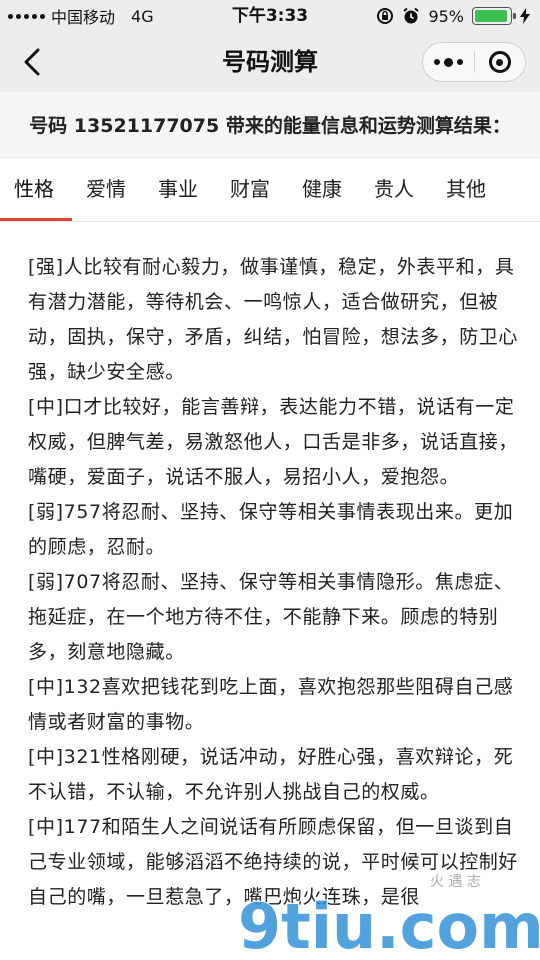  What do you see at coordinates (178, 189) in the screenshot?
I see `tab-career: 事业` at bounding box center [178, 189].